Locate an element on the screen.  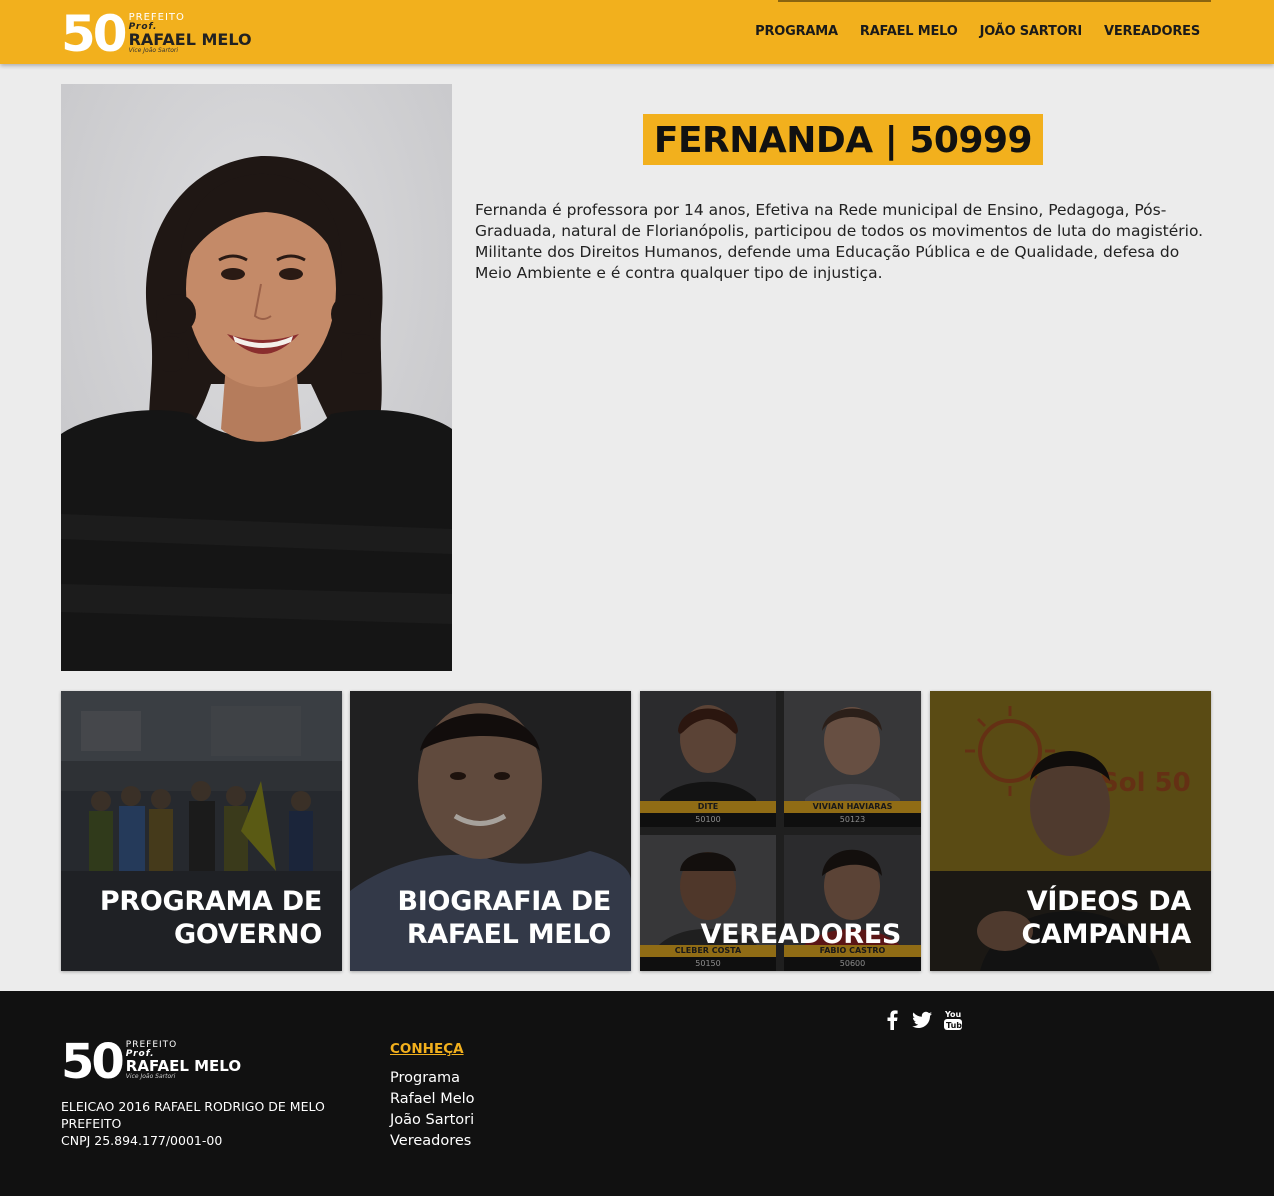
nav-item-rafael-melo: RAFAEL MELO is located at coordinates (909, 31).